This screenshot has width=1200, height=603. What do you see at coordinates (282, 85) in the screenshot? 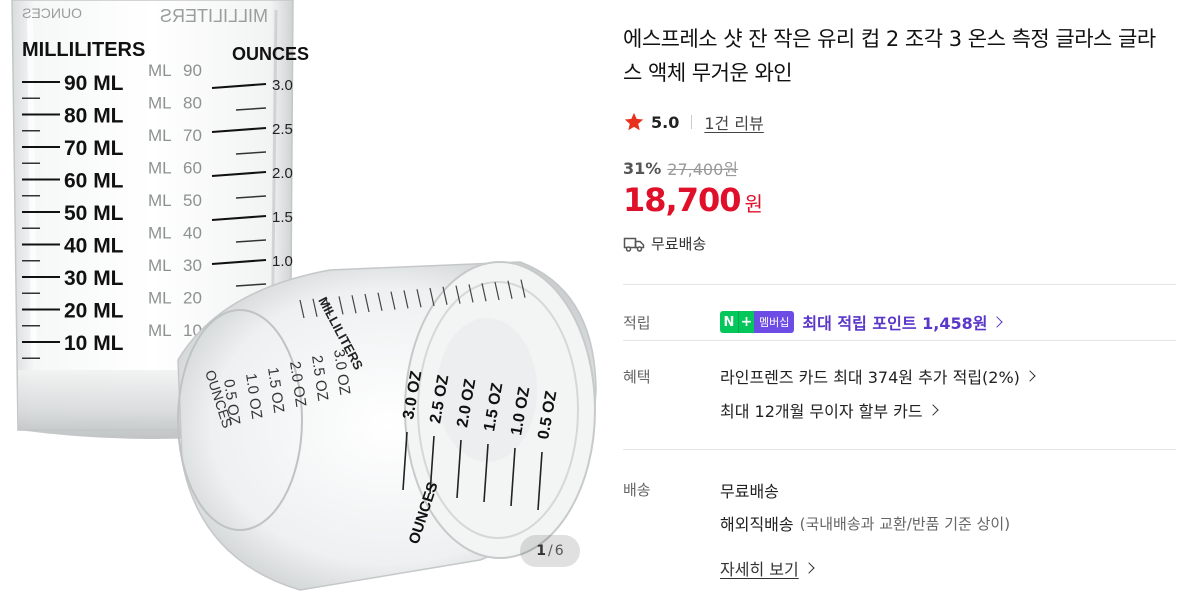
I see `oz-mark-label: 3.0` at bounding box center [282, 85].